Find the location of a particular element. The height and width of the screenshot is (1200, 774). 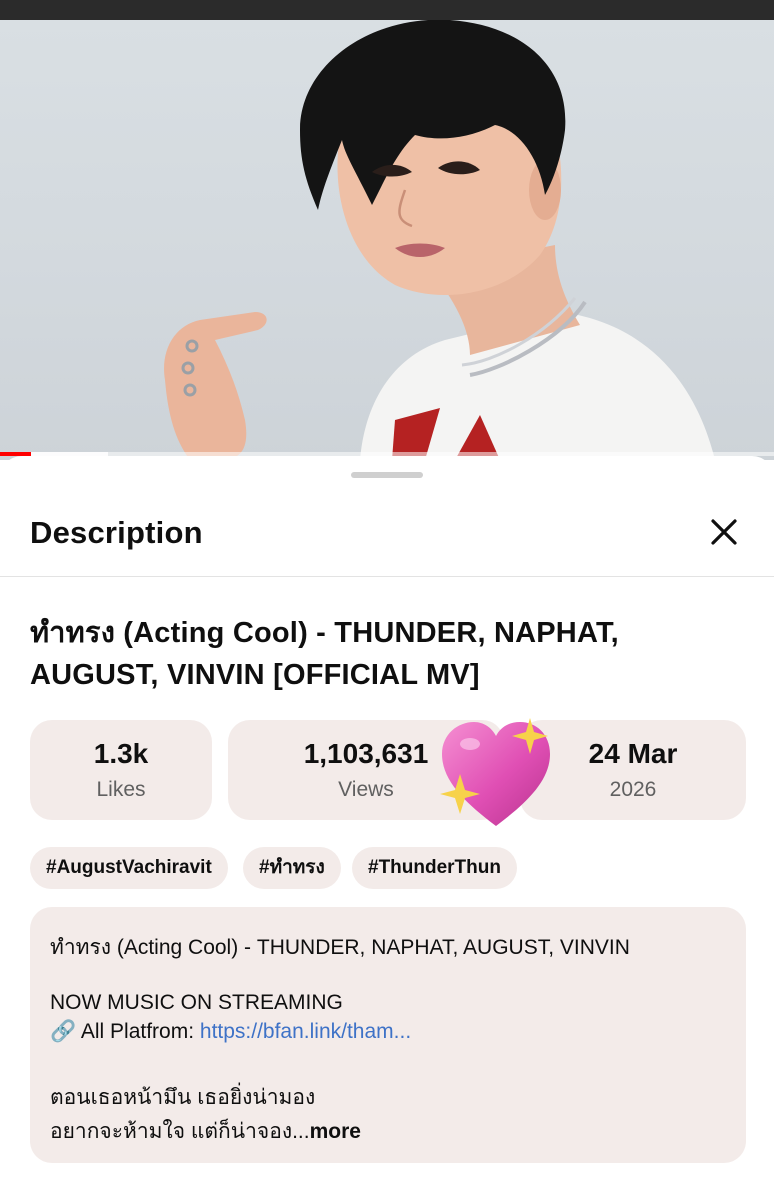

hashtag-chip: #ทำทรง is located at coordinates (292, 868).